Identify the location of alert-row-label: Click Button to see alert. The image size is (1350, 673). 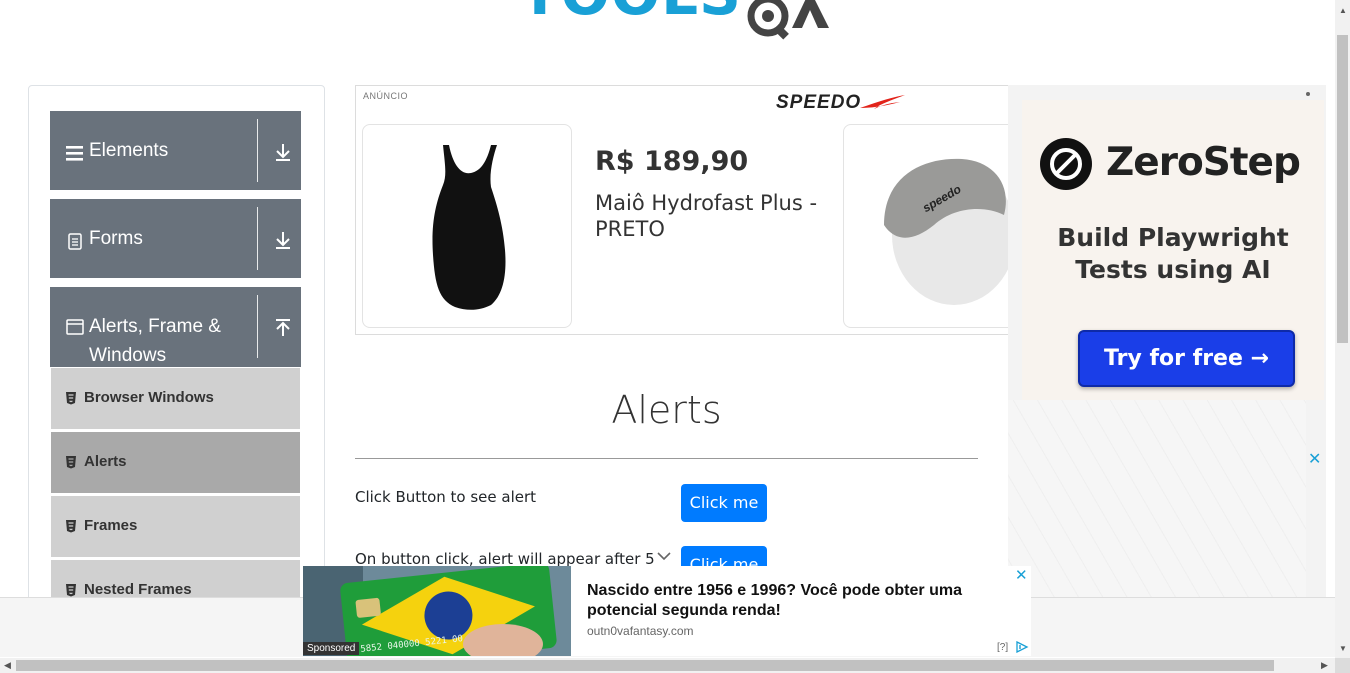
(446, 497).